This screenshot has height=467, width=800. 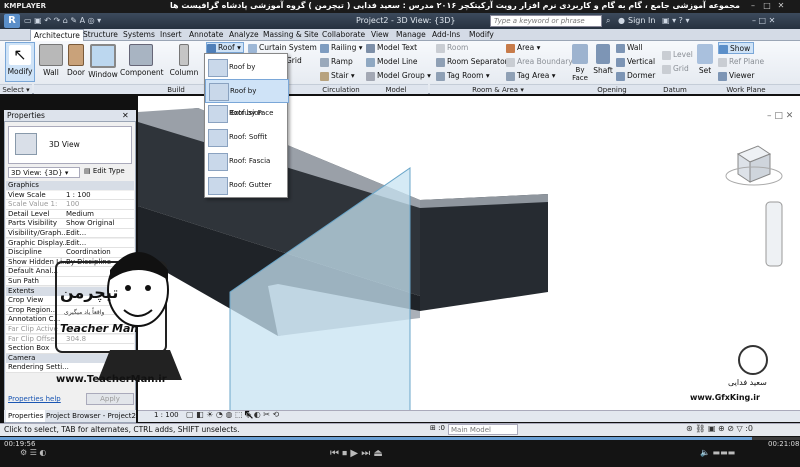 I want to click on area-button: Area ▾, so click(x=523, y=48).